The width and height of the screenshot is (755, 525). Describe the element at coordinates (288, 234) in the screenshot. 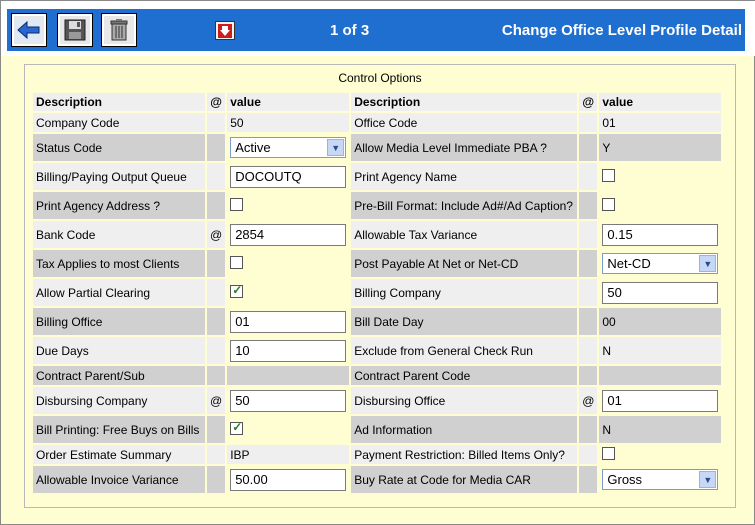

I see `bank-code-input` at that location.